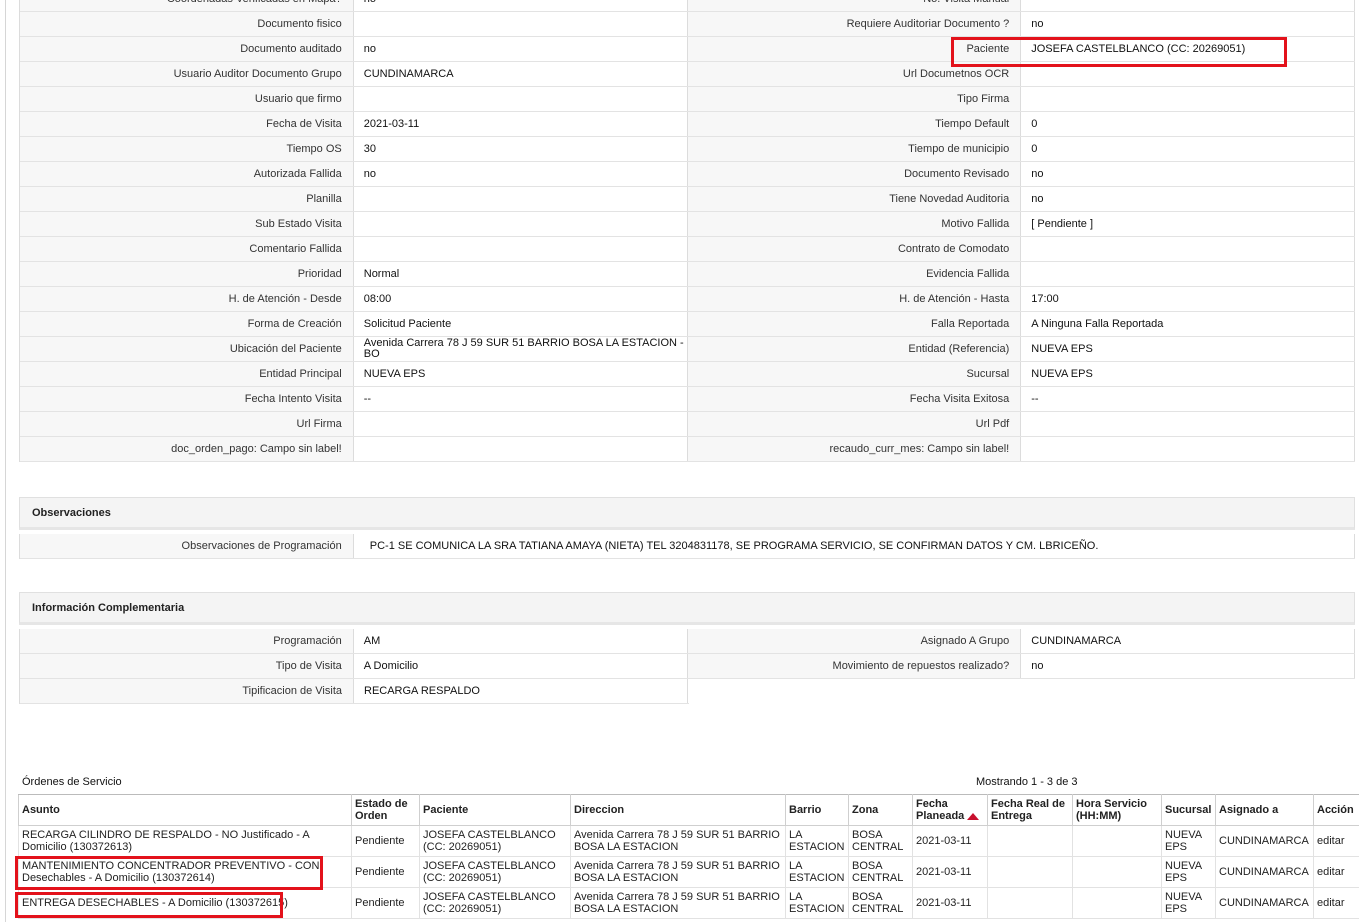 Image resolution: width=1359 pixels, height=922 pixels. Describe the element at coordinates (520, 324) in the screenshot. I see `field-value: Solicitud Paciente` at that location.